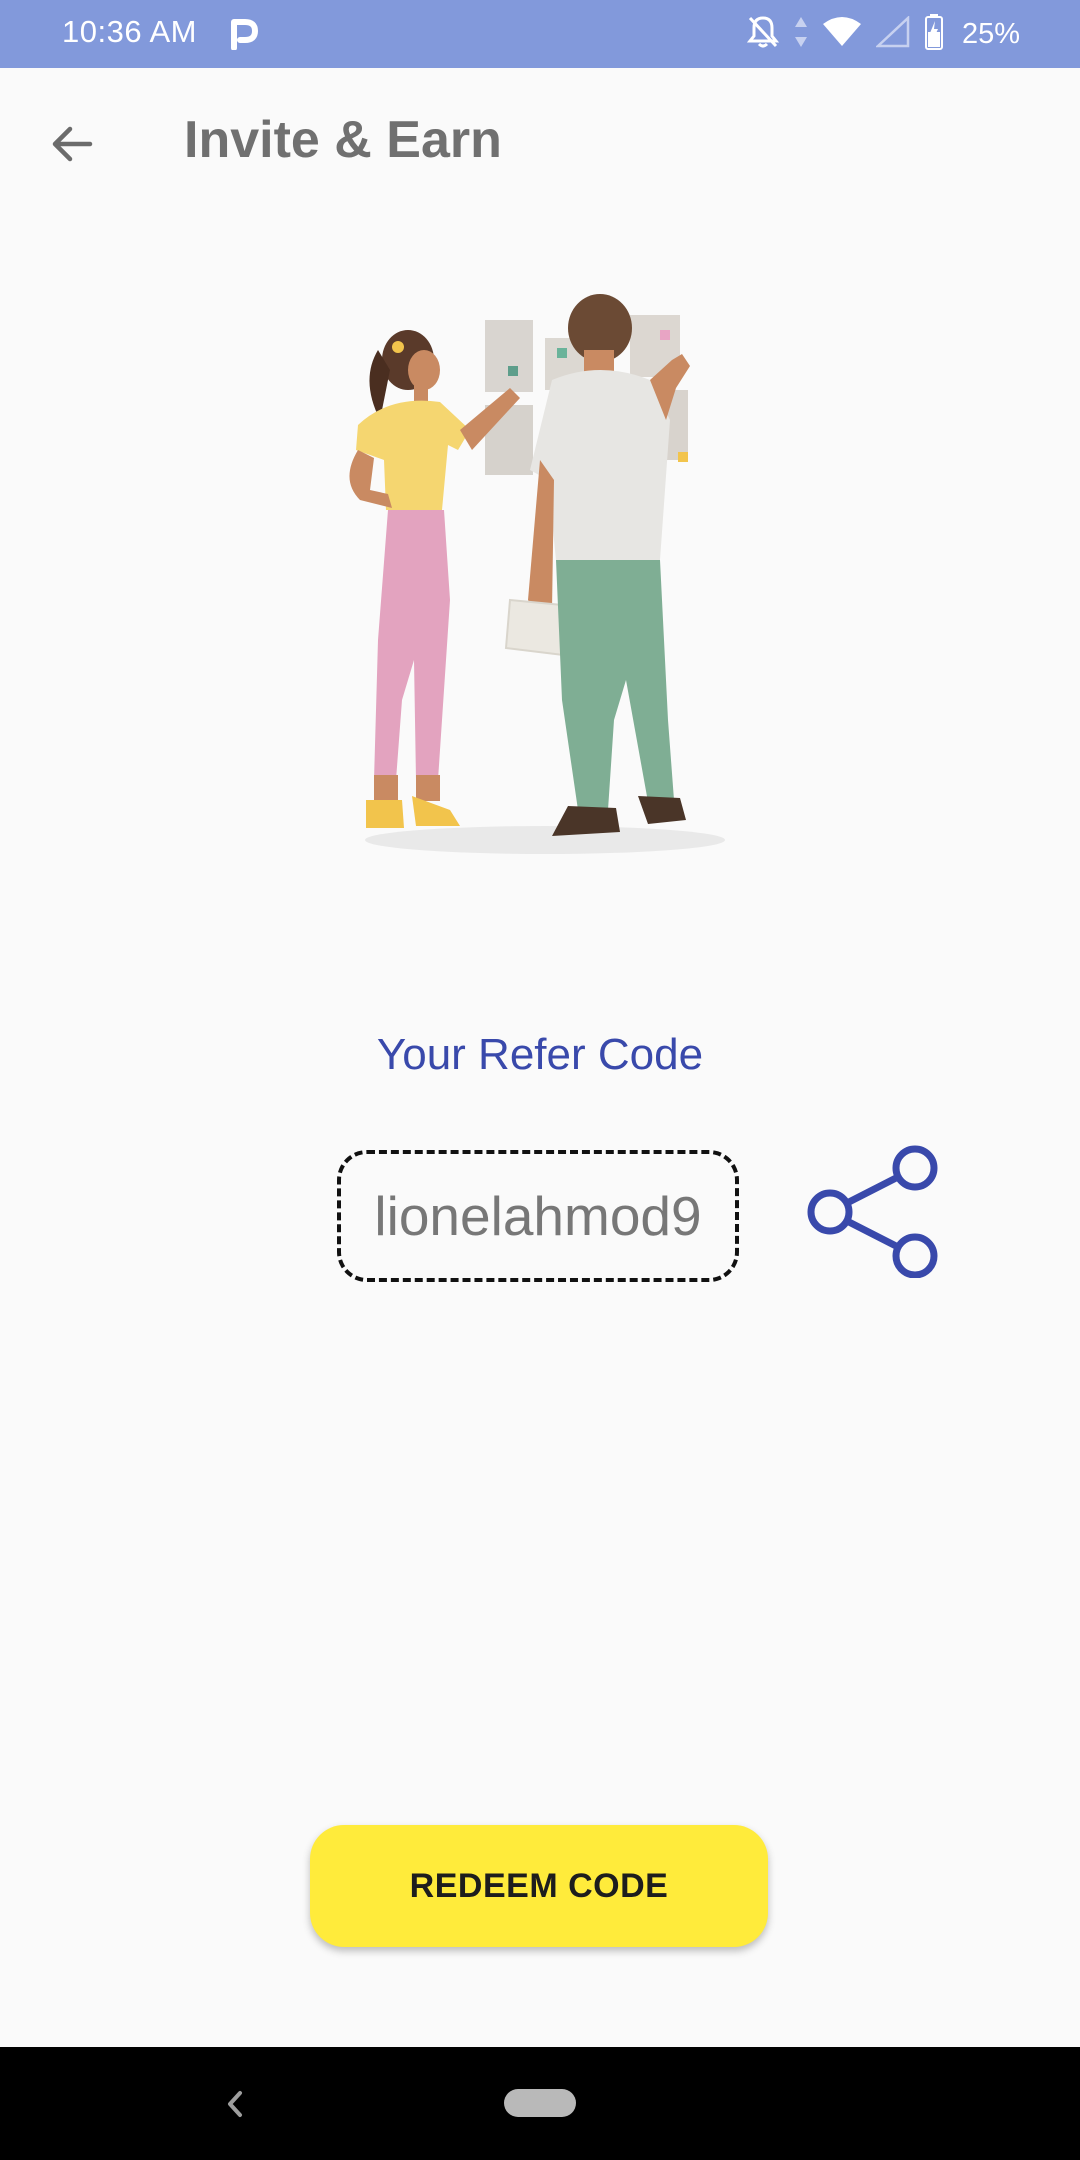 This screenshot has height=2160, width=1080. What do you see at coordinates (872, 1212) in the screenshot?
I see `share-icon` at bounding box center [872, 1212].